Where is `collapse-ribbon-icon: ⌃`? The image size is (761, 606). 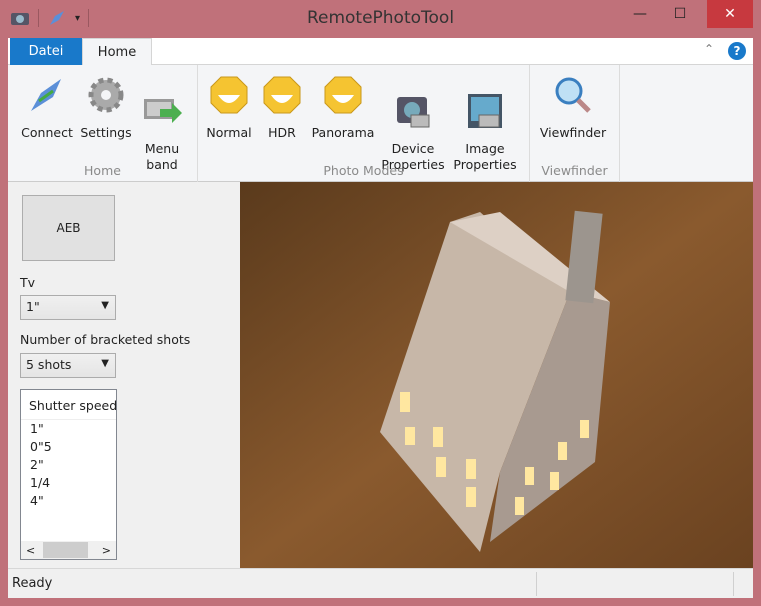 collapse-ribbon-icon: ⌃ is located at coordinates (709, 49).